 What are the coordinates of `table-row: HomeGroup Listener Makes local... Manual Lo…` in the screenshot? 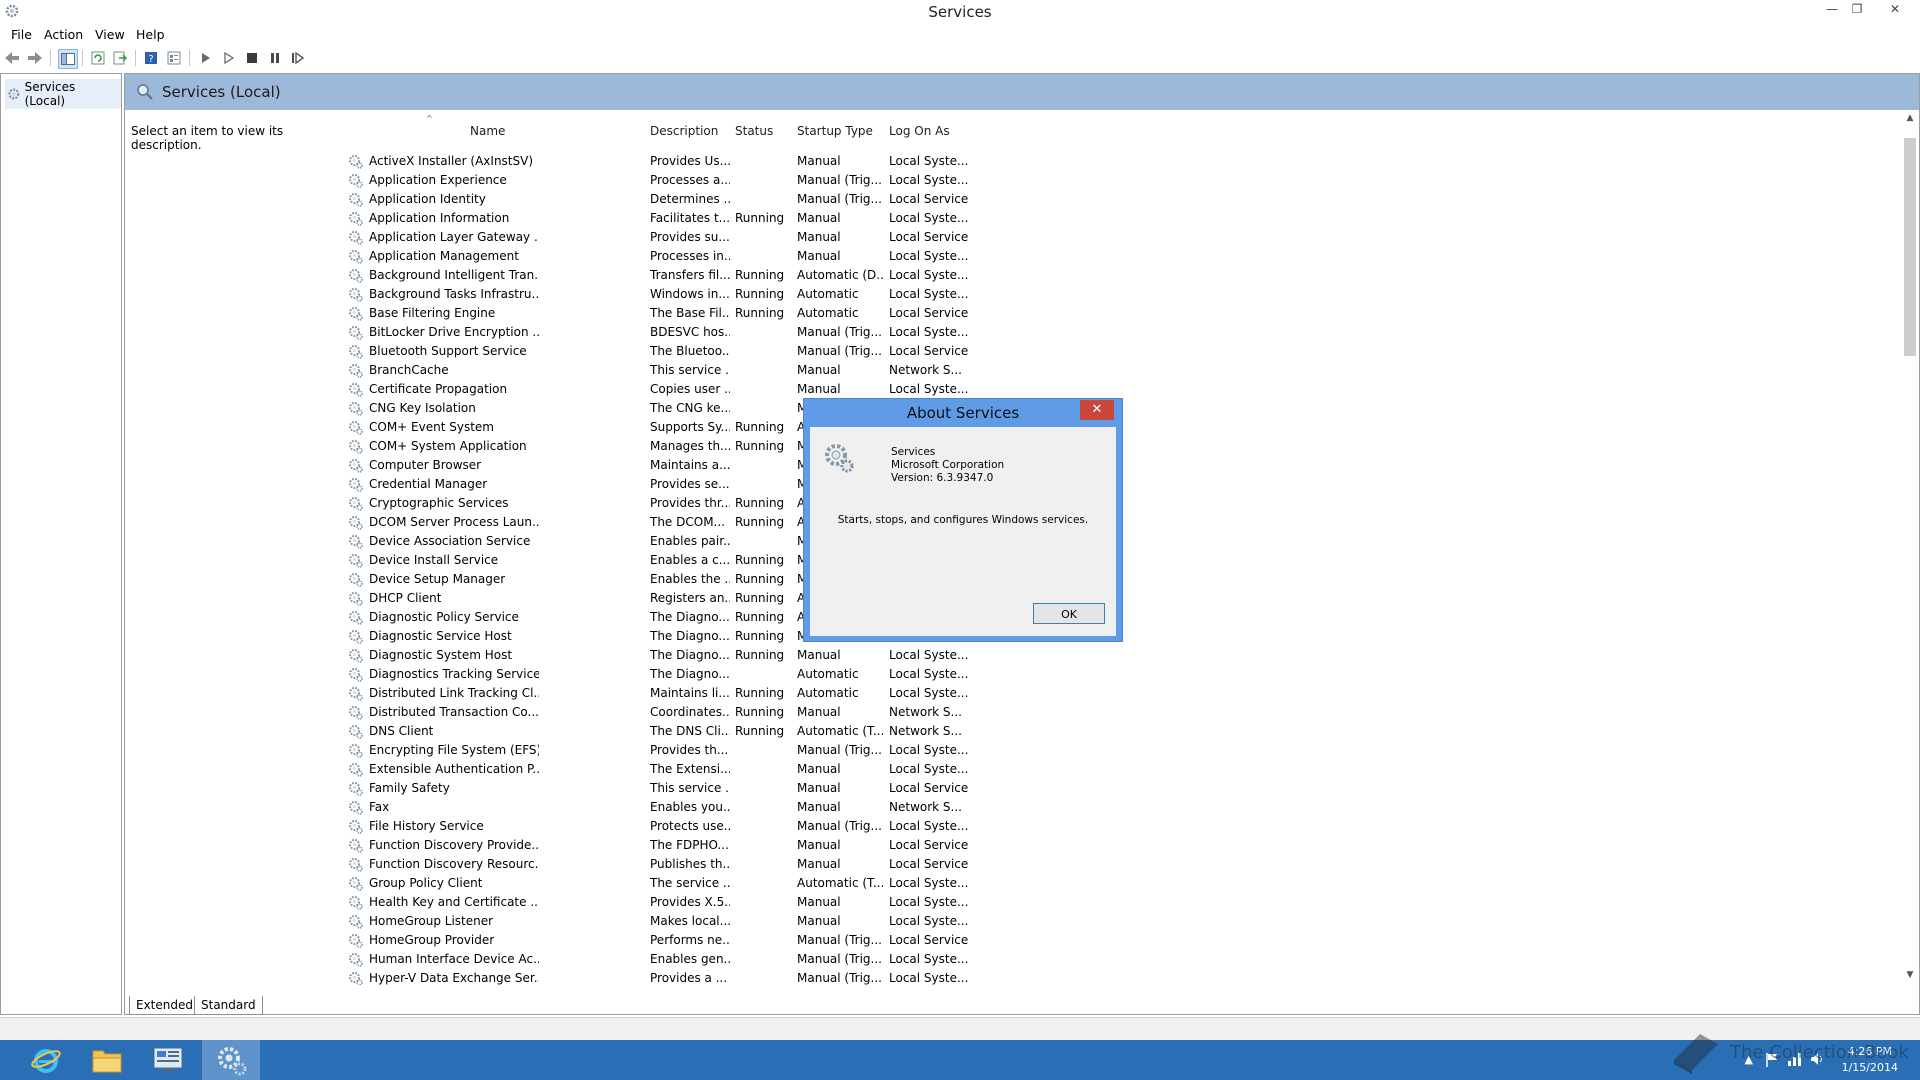 It's located at (1122, 921).